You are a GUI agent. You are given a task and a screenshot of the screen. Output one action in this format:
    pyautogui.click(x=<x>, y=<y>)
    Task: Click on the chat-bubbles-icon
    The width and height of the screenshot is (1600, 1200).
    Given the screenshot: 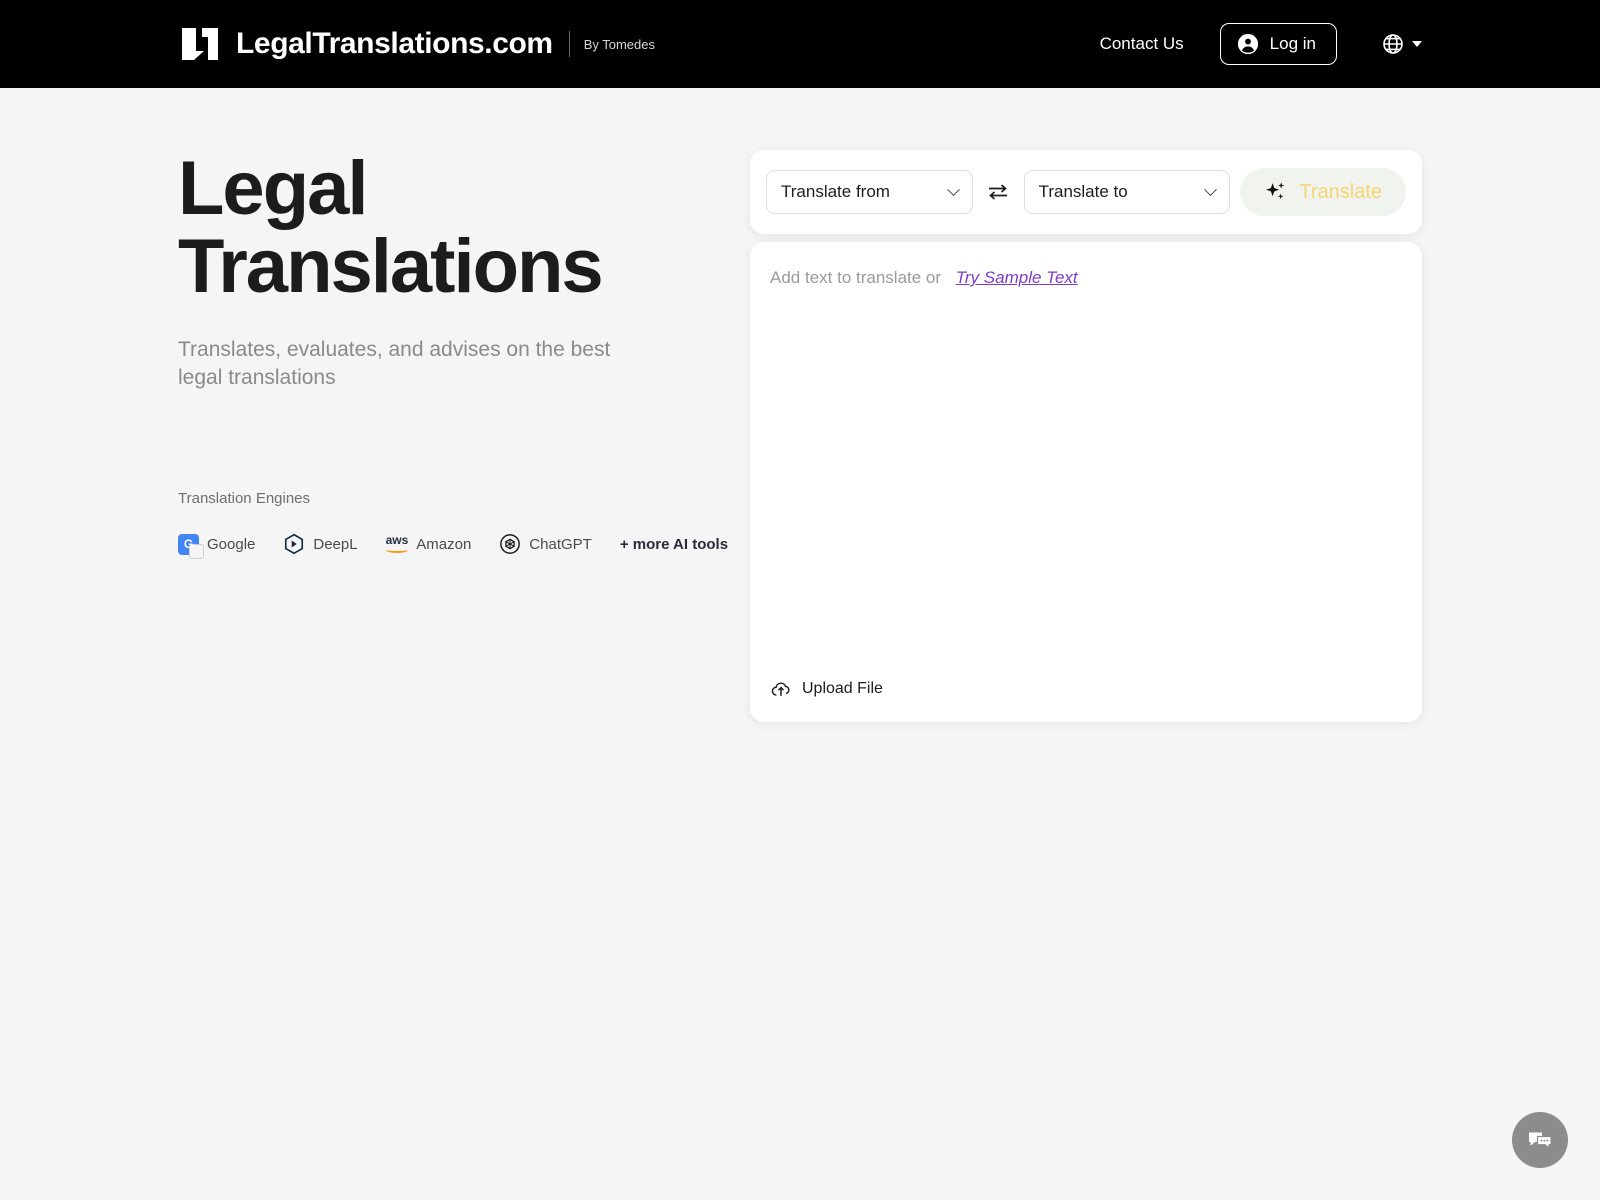 What is the action you would take?
    pyautogui.click(x=1540, y=1141)
    